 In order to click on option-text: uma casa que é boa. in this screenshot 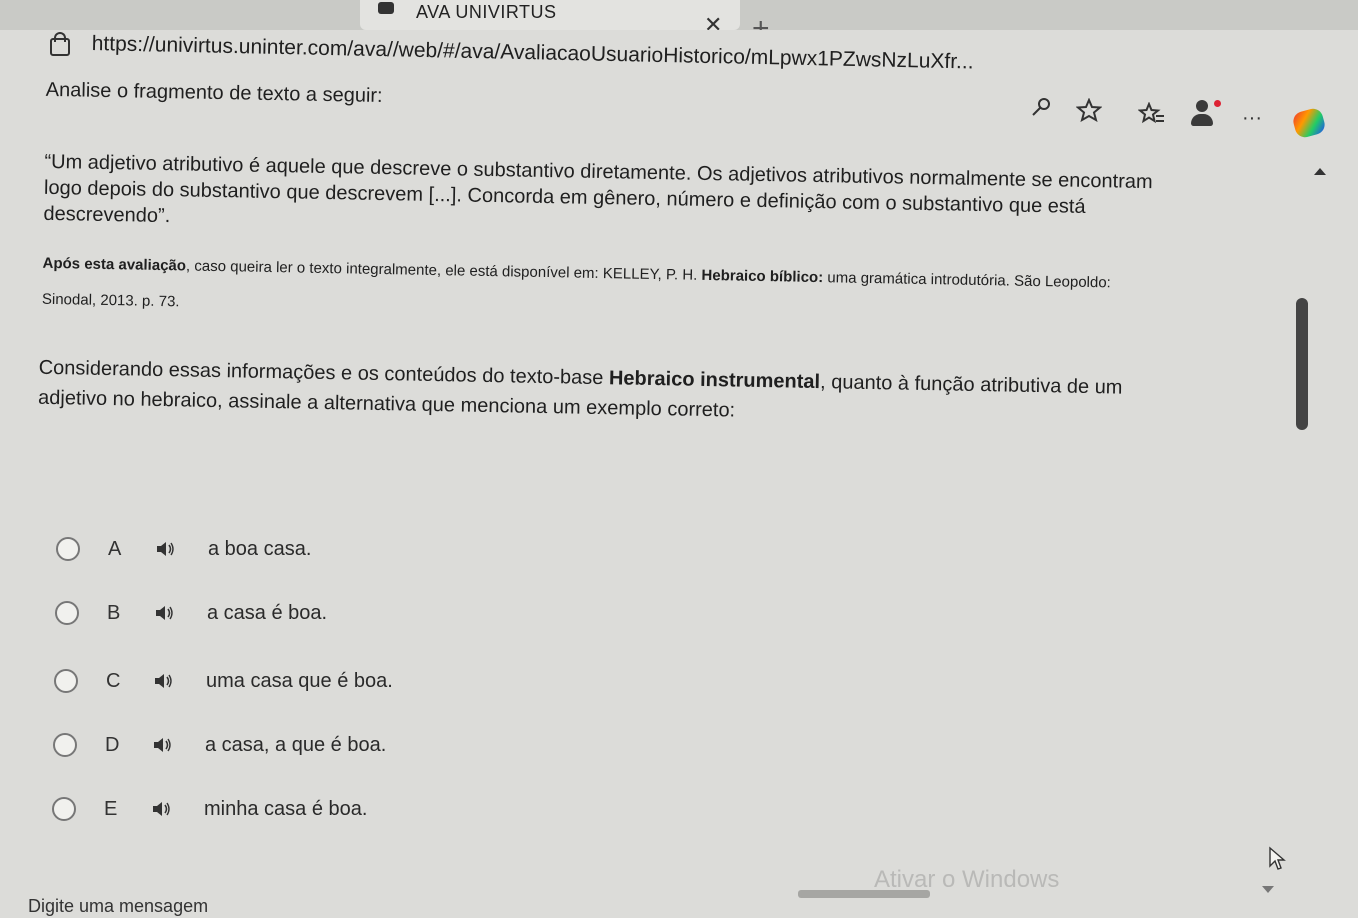, I will do `click(299, 680)`.